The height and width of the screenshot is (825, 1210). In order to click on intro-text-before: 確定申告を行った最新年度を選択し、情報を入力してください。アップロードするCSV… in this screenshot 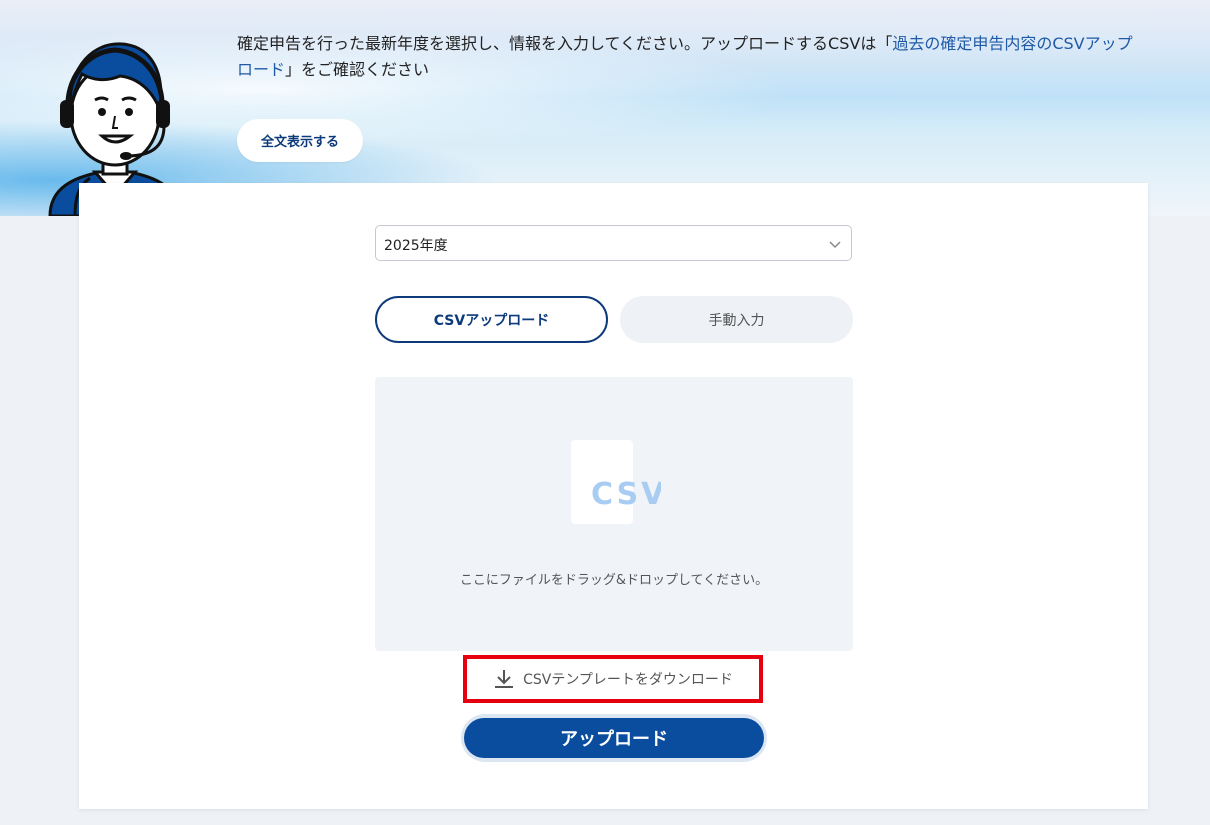, I will do `click(565, 43)`.